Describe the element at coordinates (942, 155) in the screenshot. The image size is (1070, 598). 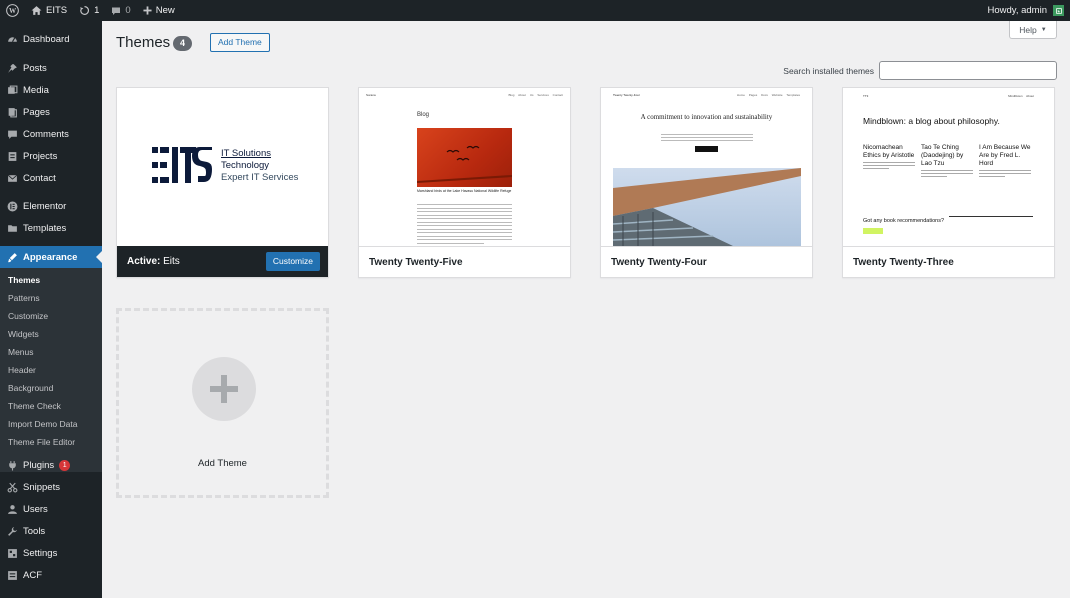
I see `preview-post-title: Tao Te Ching (Daodejing) by Lao Tzu` at that location.